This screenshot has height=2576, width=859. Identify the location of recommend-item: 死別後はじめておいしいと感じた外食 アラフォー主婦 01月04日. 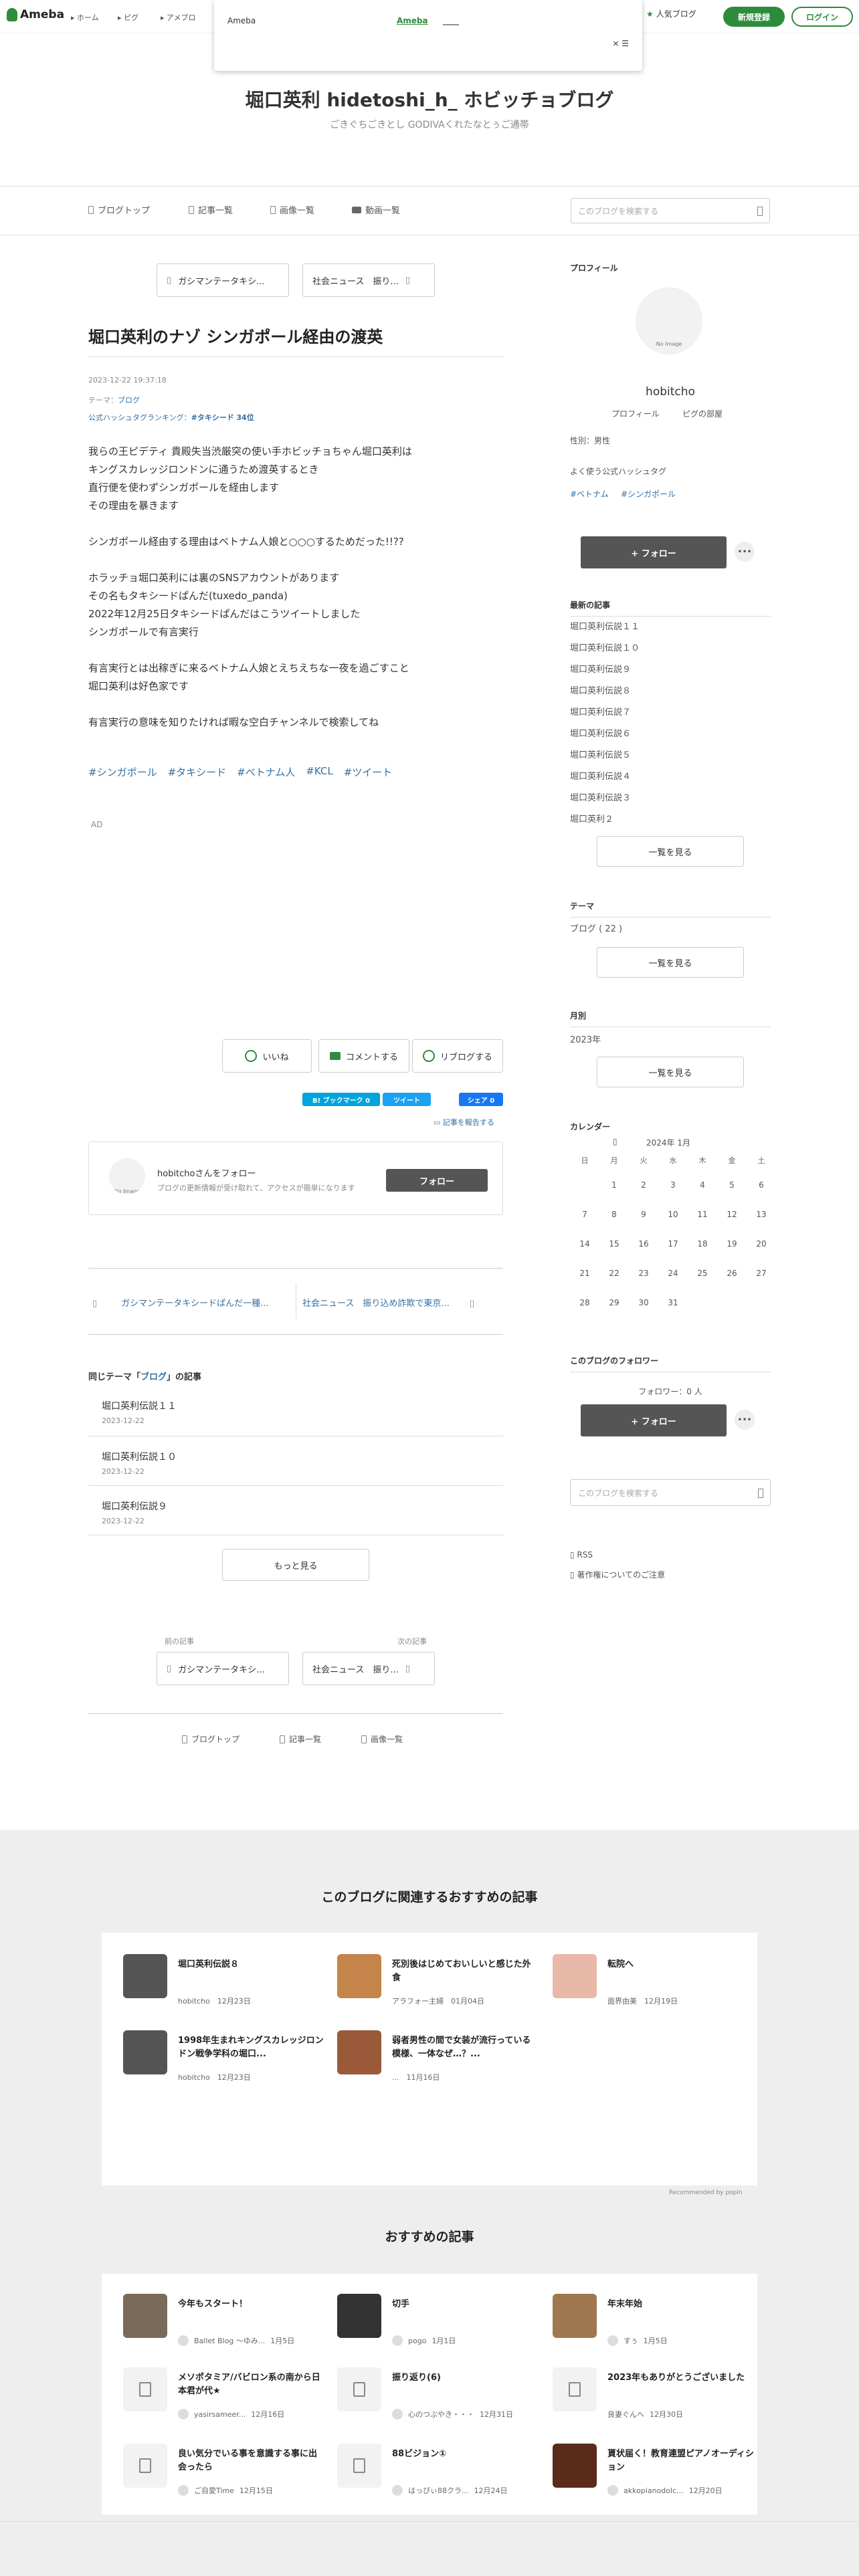
(438, 1981).